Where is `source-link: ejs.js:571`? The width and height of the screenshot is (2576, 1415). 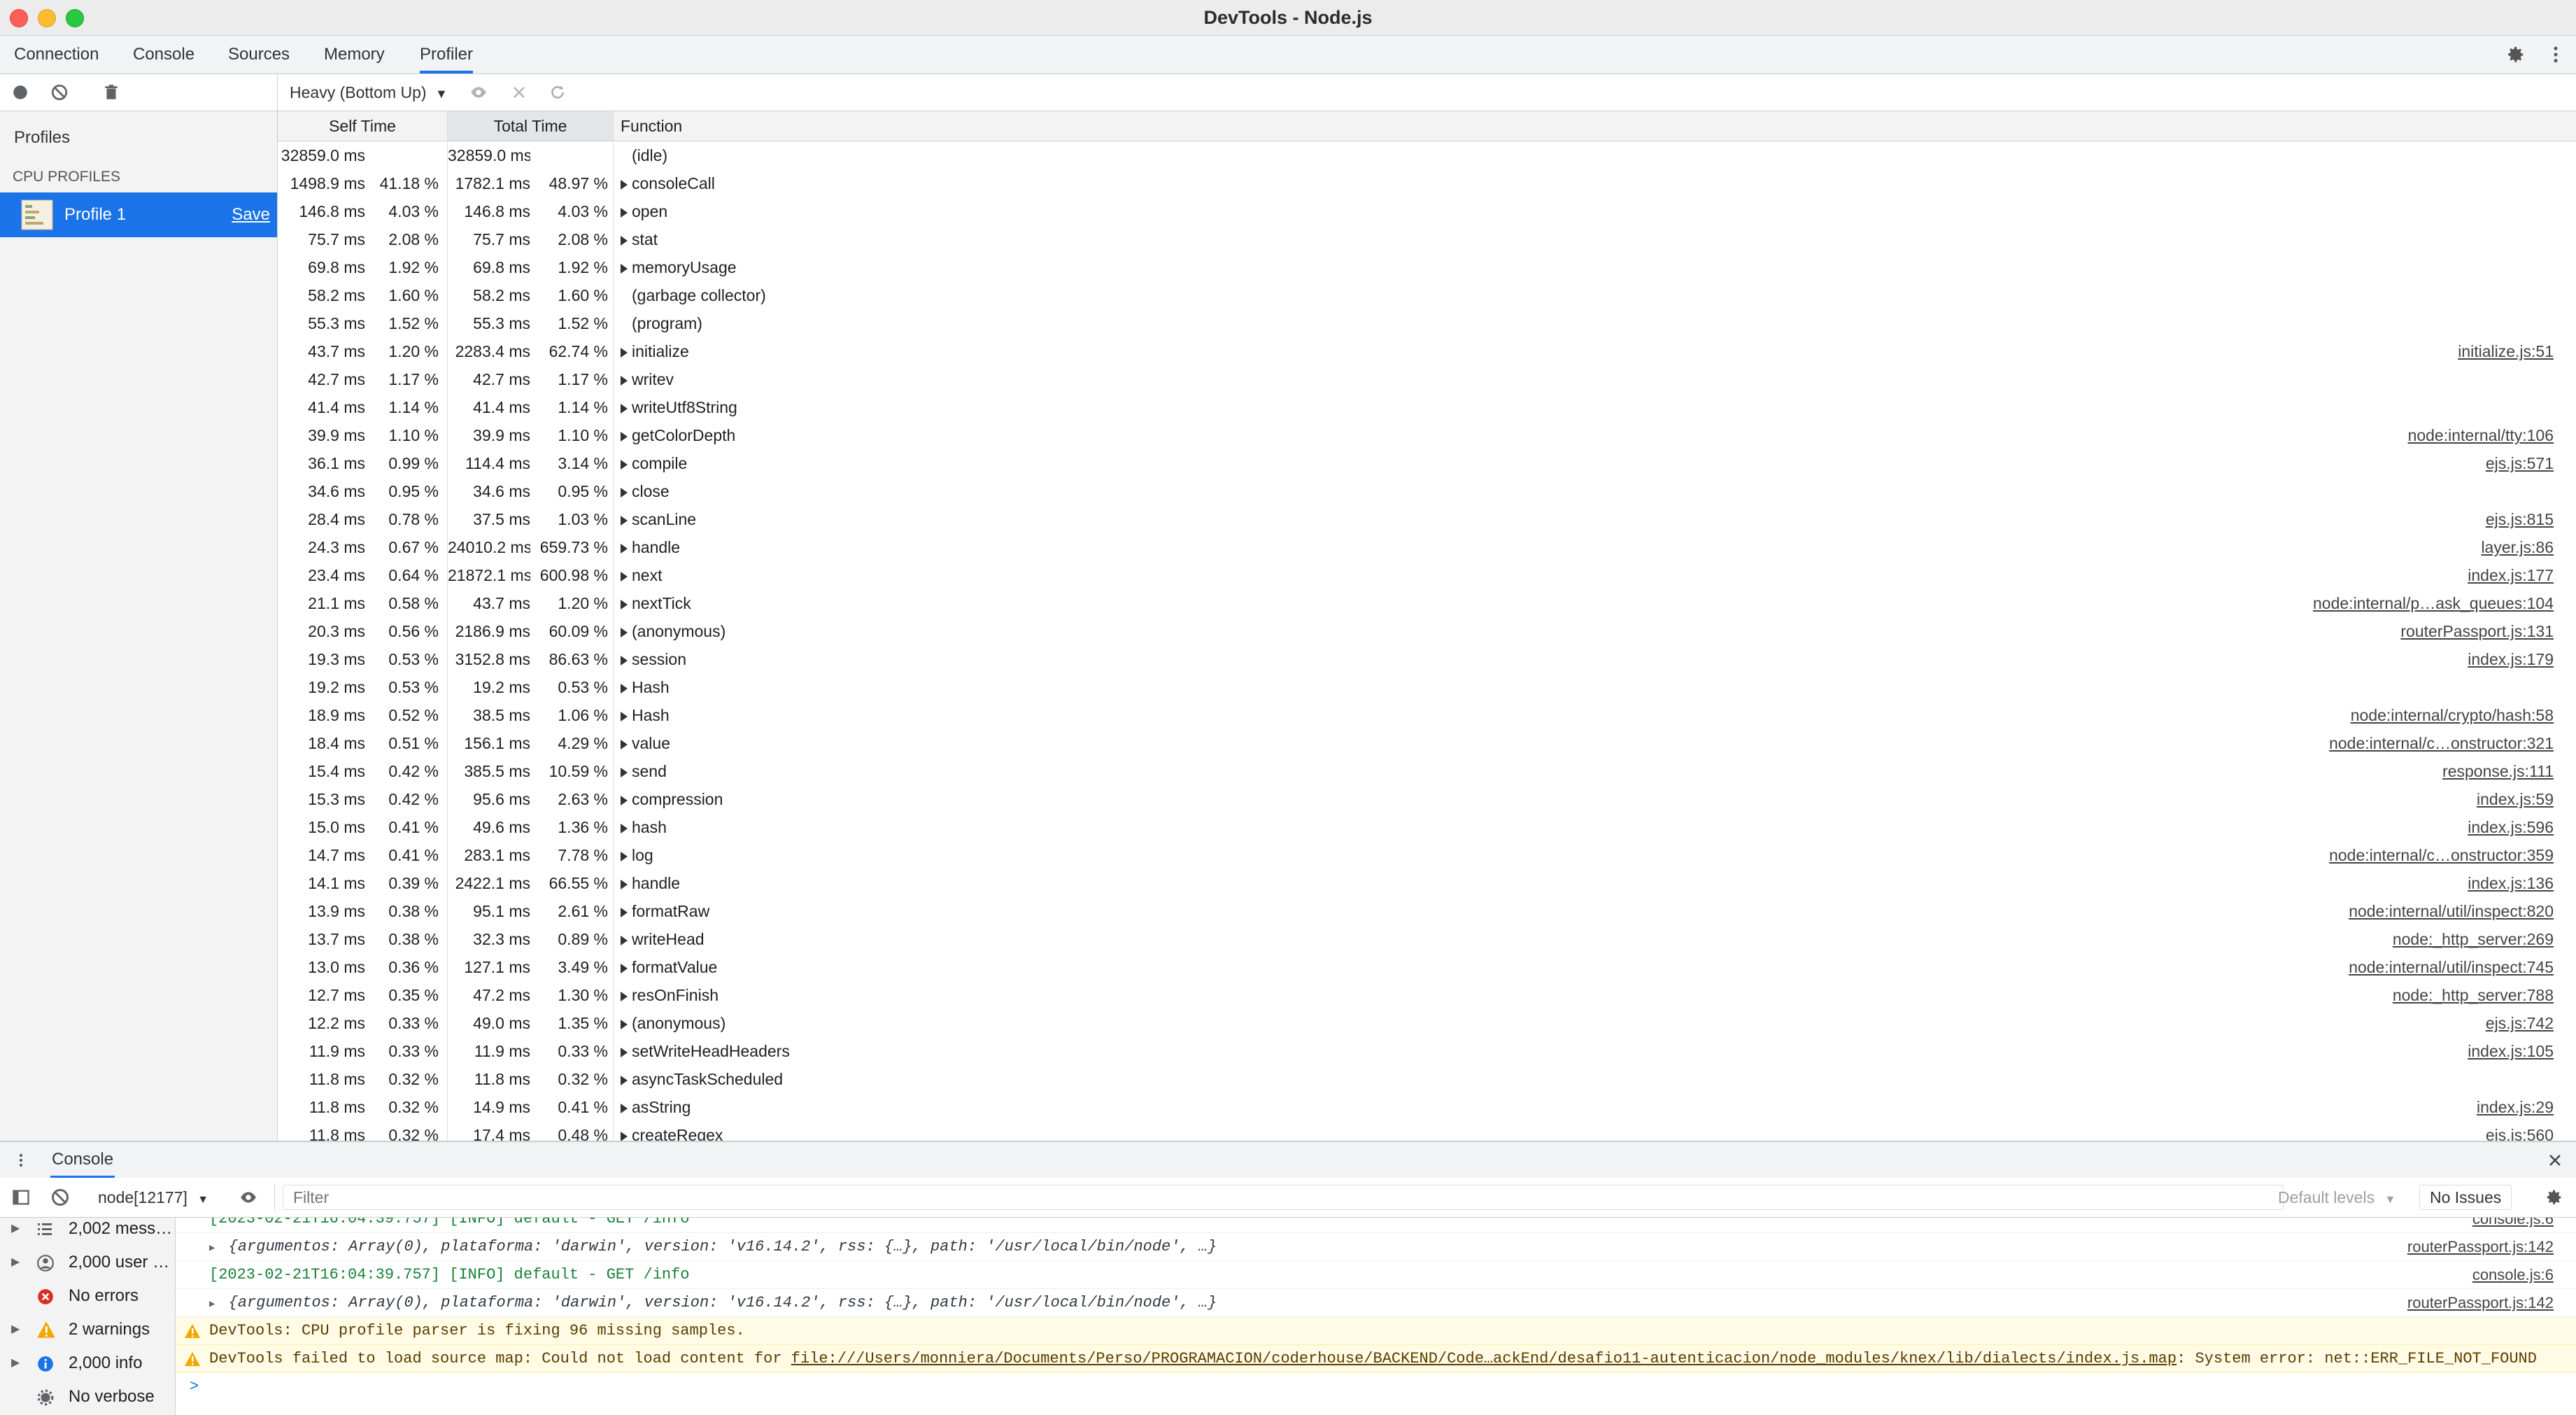 source-link: ejs.js:571 is located at coordinates (2239, 463).